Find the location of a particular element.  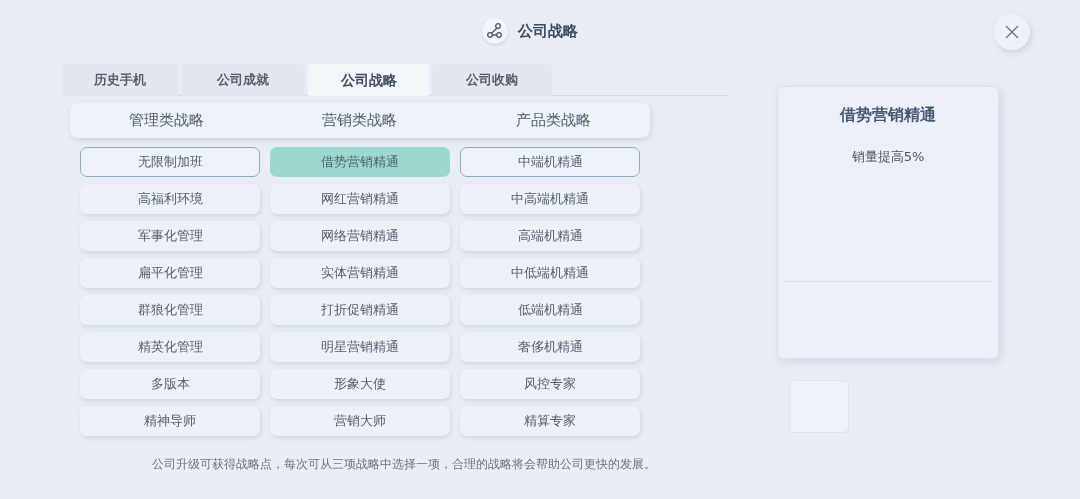

strategy-button: 奢侈机精通 is located at coordinates (550, 347).